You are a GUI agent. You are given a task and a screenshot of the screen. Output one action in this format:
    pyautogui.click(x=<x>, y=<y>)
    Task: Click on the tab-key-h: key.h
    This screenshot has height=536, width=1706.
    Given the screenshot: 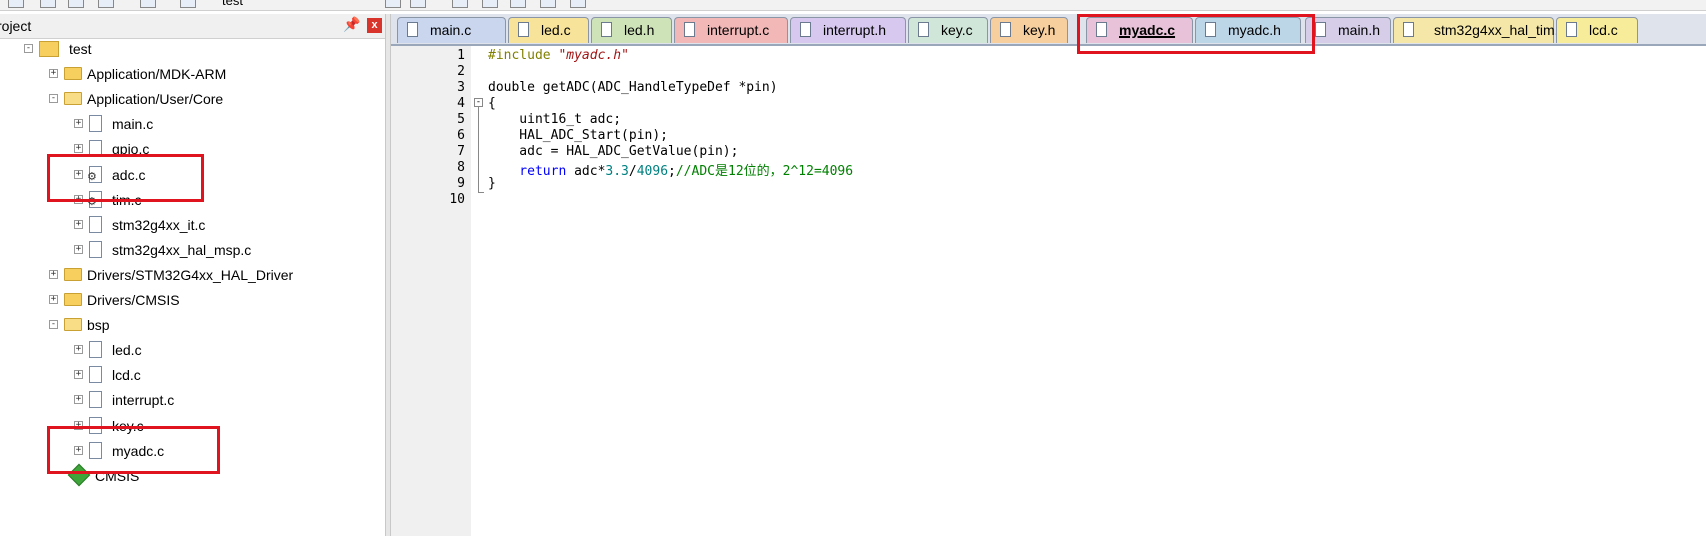 What is the action you would take?
    pyautogui.click(x=1029, y=30)
    